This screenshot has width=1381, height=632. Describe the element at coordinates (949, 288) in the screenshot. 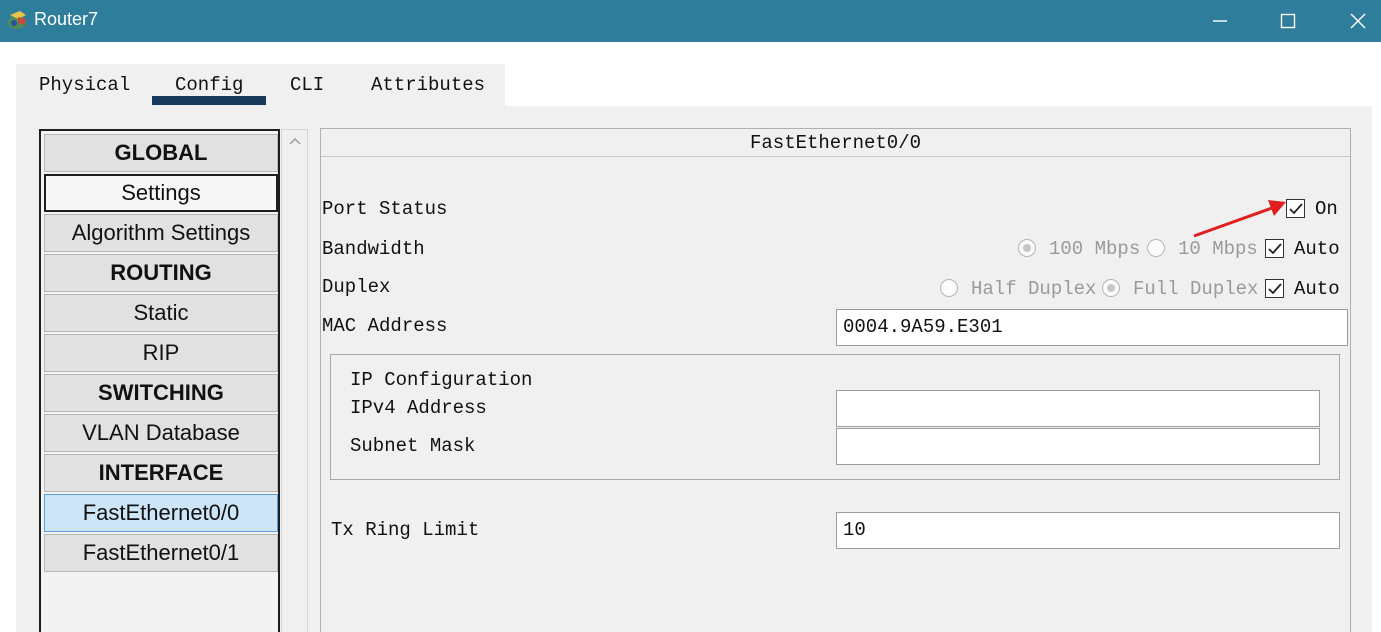

I see `half-duplex-radio` at that location.